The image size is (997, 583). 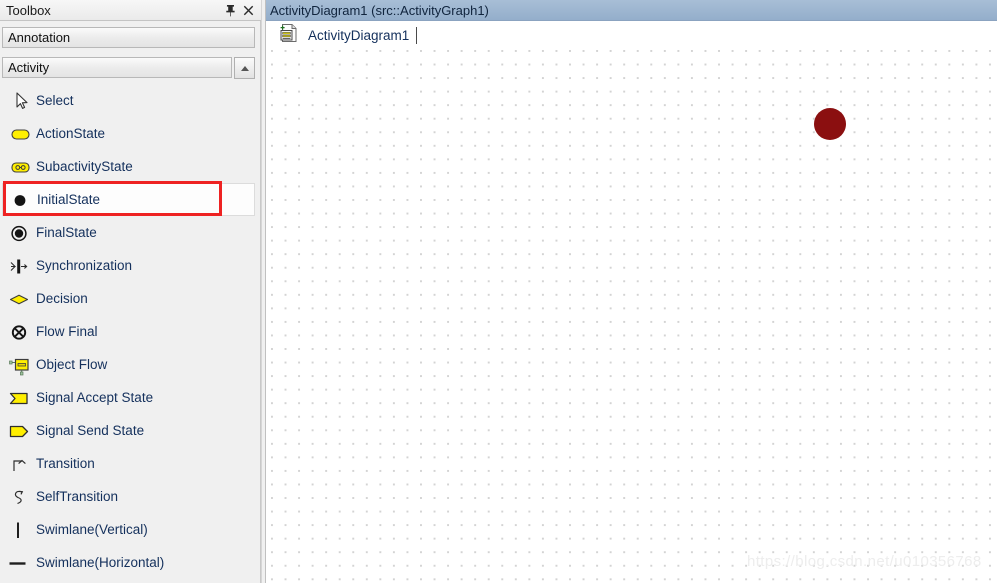 What do you see at coordinates (95, 397) in the screenshot?
I see `toolbox-item-label: Signal Accept State` at bounding box center [95, 397].